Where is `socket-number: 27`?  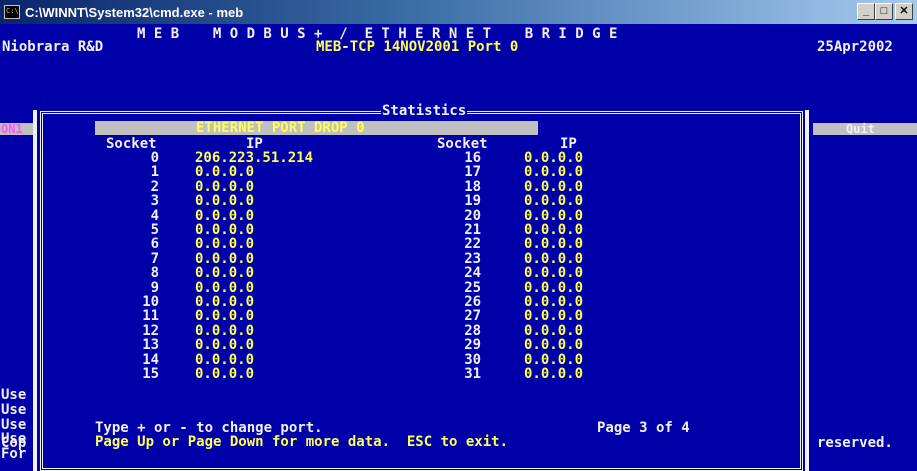 socket-number: 27 is located at coordinates (473, 316).